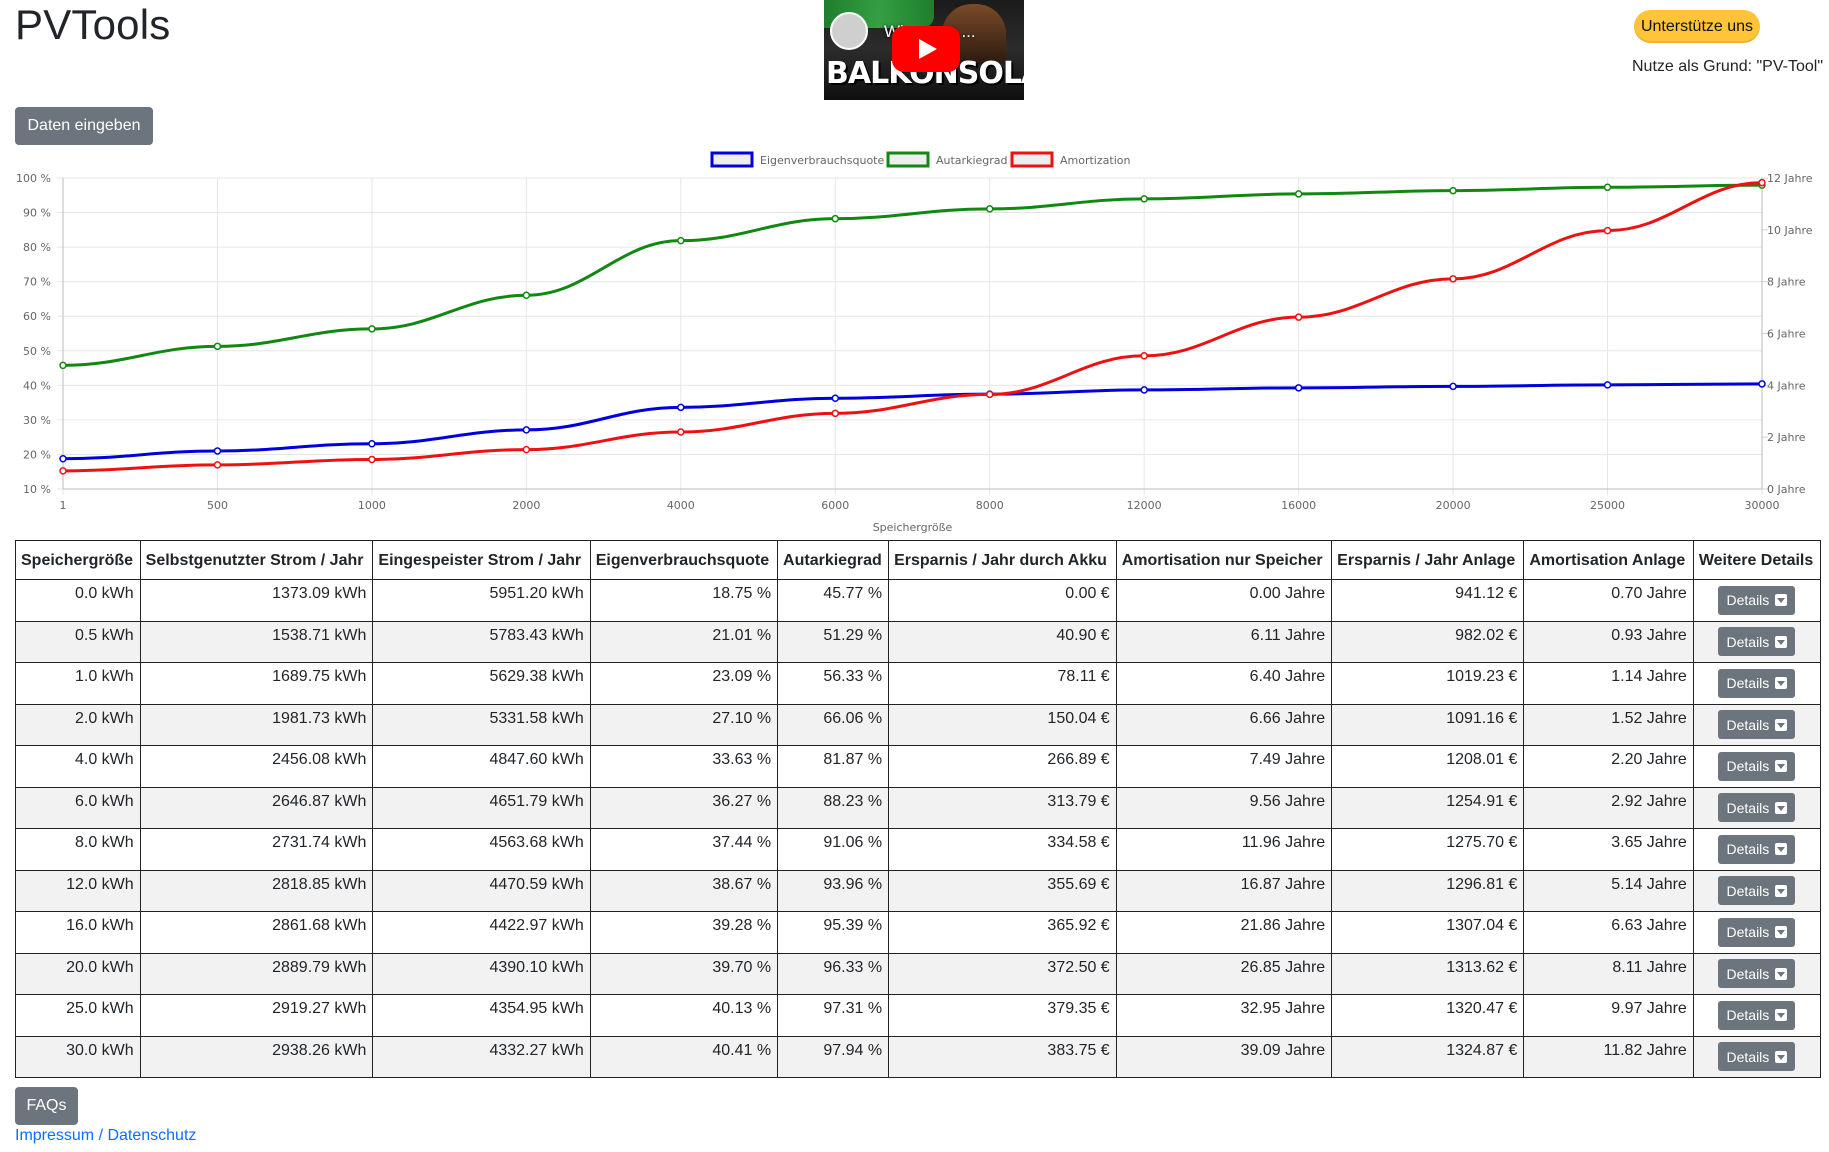 Image resolution: width=1829 pixels, height=1152 pixels. I want to click on table-cell: 40.41 %, so click(684, 1056).